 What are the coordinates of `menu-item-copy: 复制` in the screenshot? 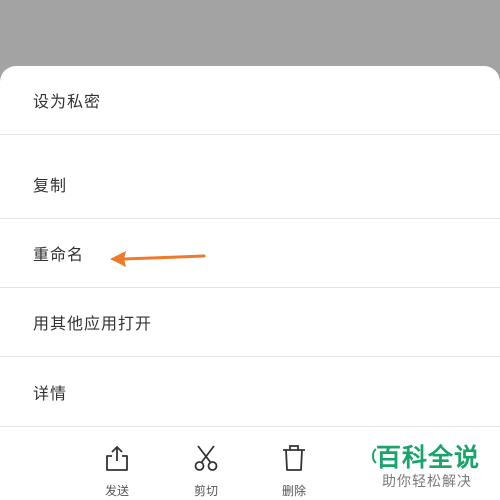 It's located at (250, 184).